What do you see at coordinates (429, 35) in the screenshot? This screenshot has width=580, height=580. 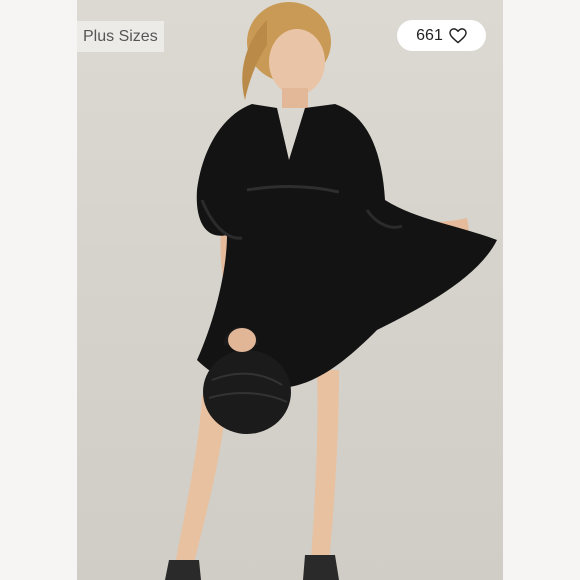 I see `like-count: 661` at bounding box center [429, 35].